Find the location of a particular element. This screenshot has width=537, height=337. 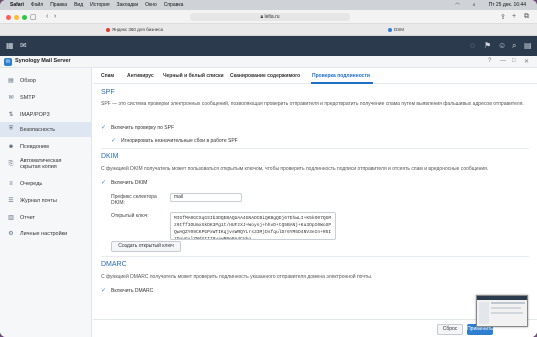

zoom-window-button is located at coordinates (24, 17).